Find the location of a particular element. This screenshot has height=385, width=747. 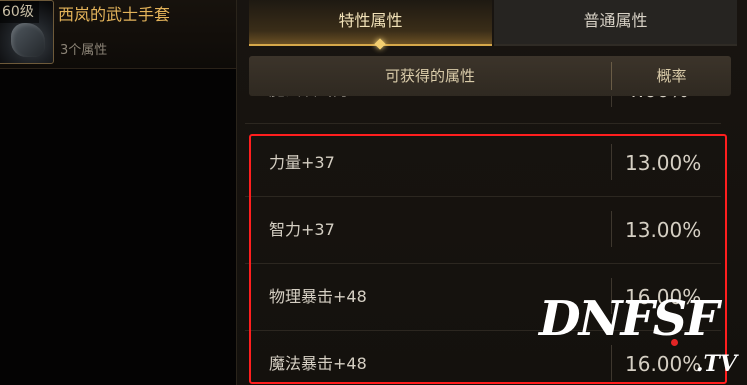

attribute-name: 物理暴击+48 is located at coordinates (318, 296).